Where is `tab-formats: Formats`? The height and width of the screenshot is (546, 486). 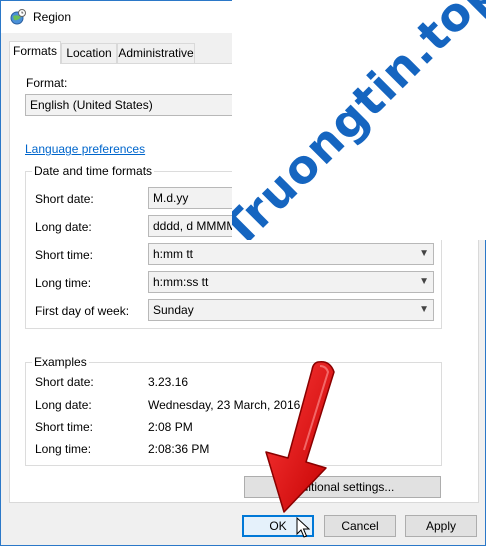
tab-formats: Formats is located at coordinates (35, 52).